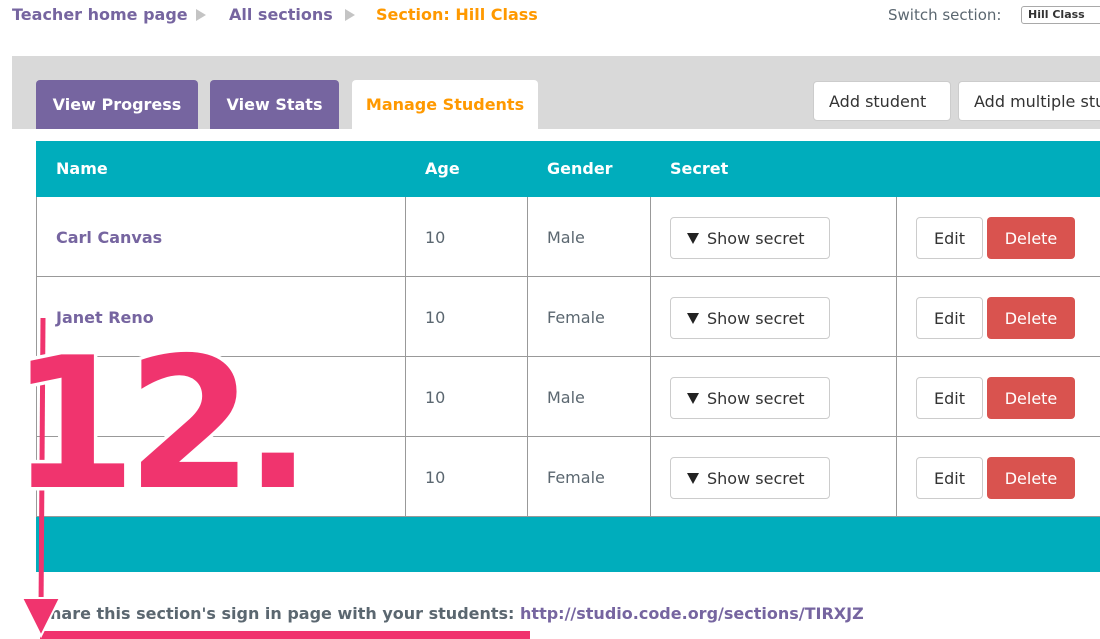 The image size is (1100, 639). I want to click on step-annotation-overlay: 12., so click(161, 477).